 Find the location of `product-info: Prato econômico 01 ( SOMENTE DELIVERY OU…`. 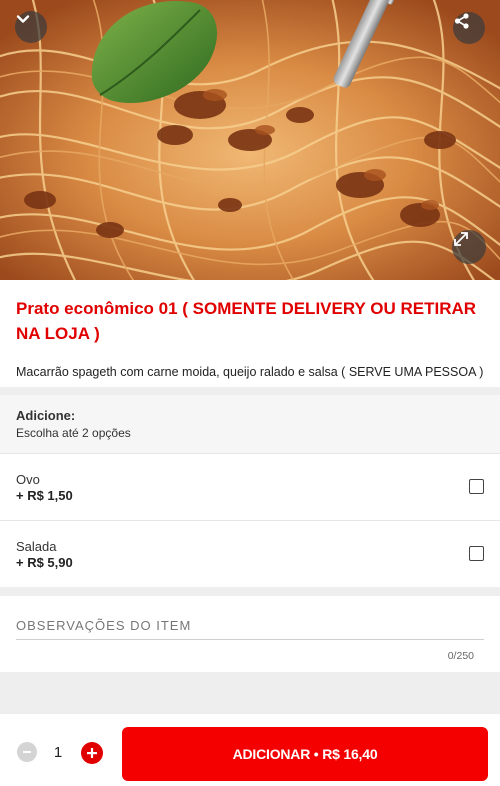

product-info: Prato econômico 01 ( SOMENTE DELIVERY OU… is located at coordinates (250, 333).